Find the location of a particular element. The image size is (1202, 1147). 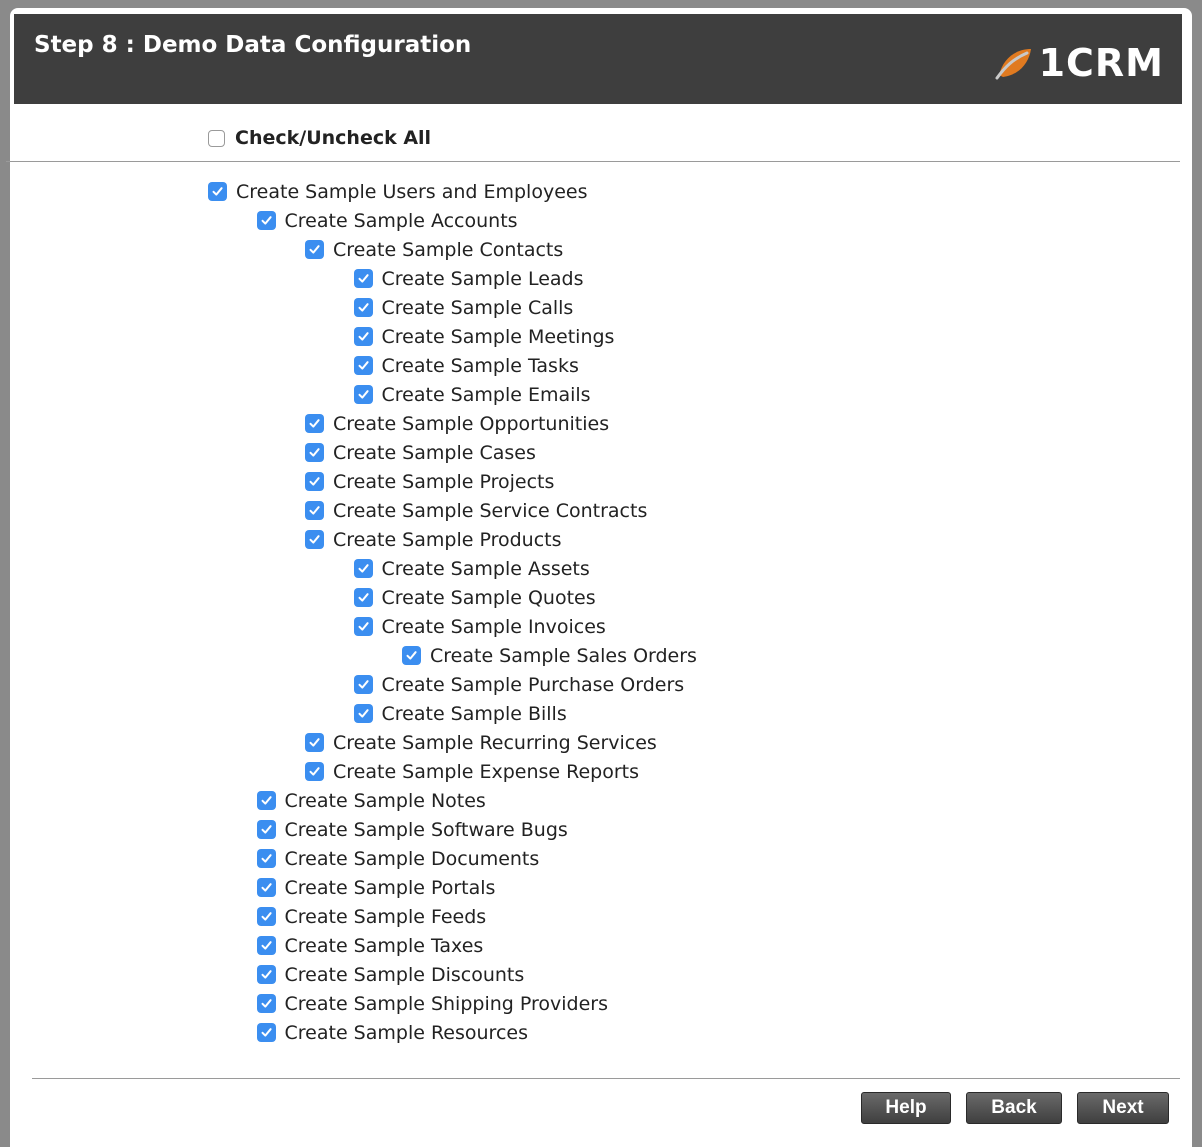

tree-item: Create Sample Products is located at coordinates (433, 539).